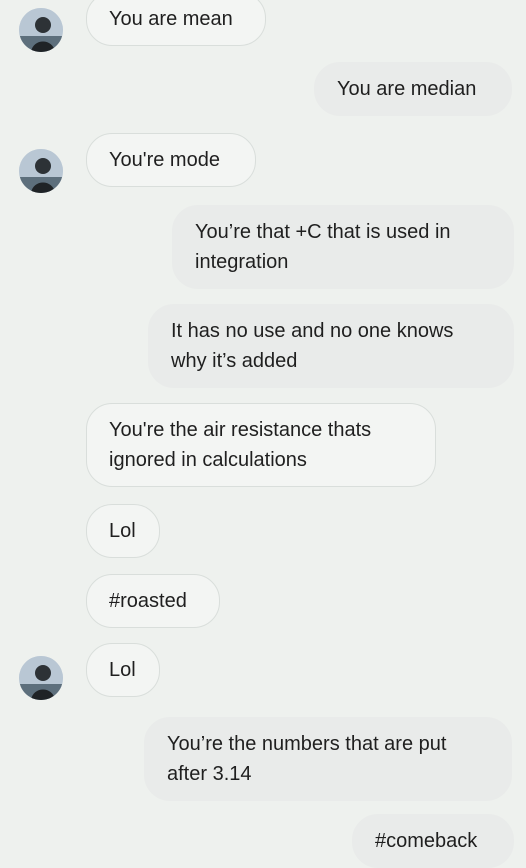 The height and width of the screenshot is (868, 526). Describe the element at coordinates (176, 23) in the screenshot. I see `message-received: You are mean` at that location.